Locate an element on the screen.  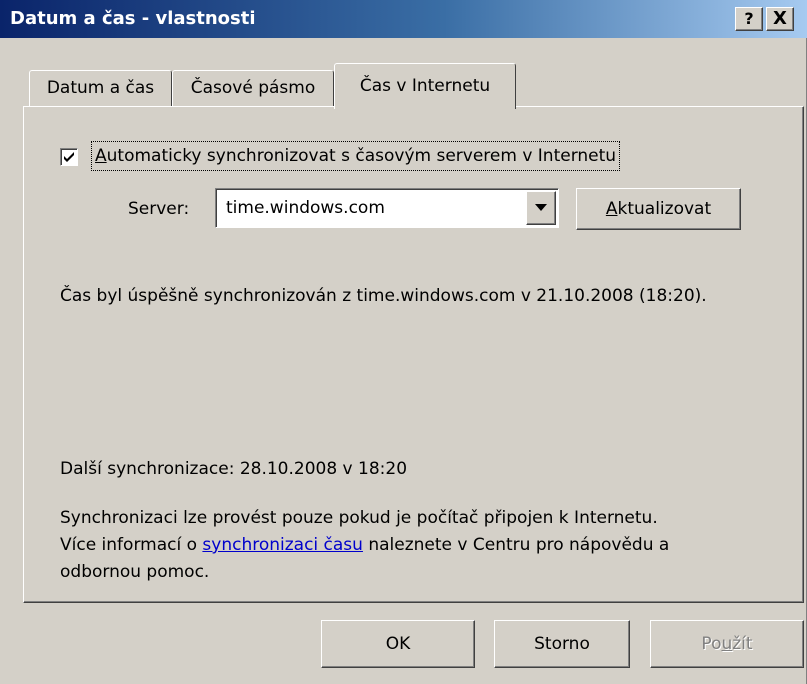
update-accel: A is located at coordinates (611, 209).